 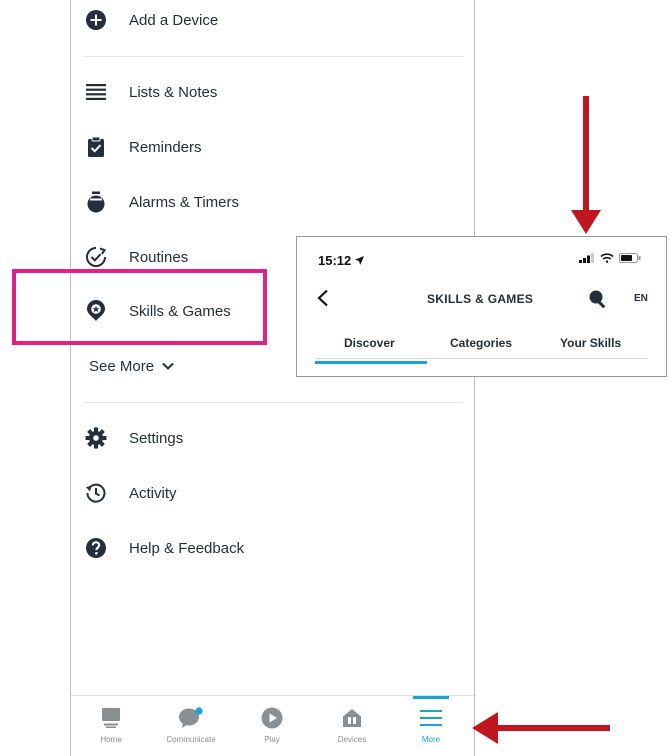 What do you see at coordinates (598, 301) in the screenshot?
I see `search-icon` at bounding box center [598, 301].